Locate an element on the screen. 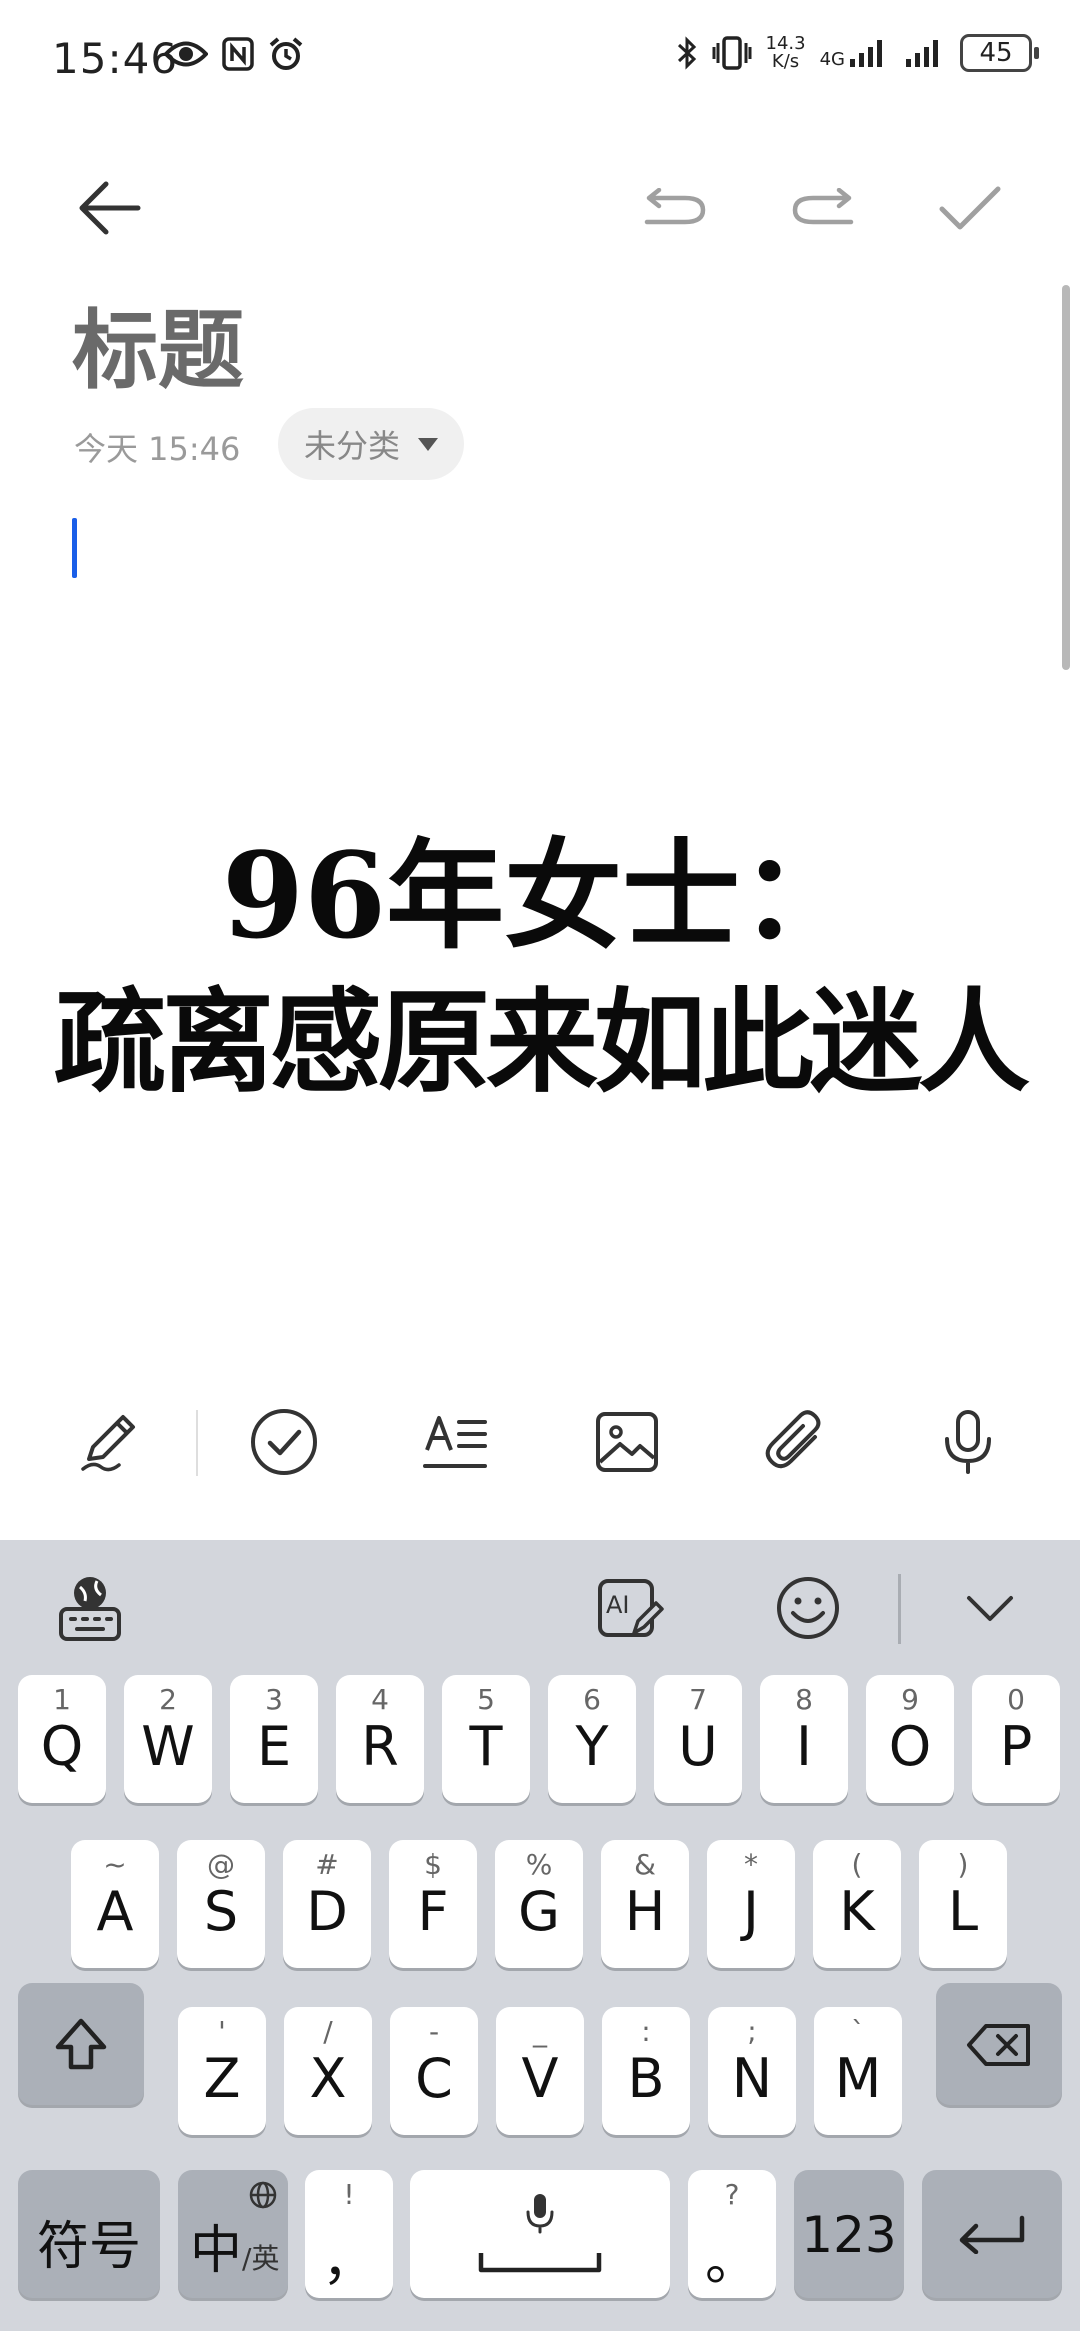 This screenshot has height=2331, width=1080. voice-input-button is located at coordinates (968, 1442).